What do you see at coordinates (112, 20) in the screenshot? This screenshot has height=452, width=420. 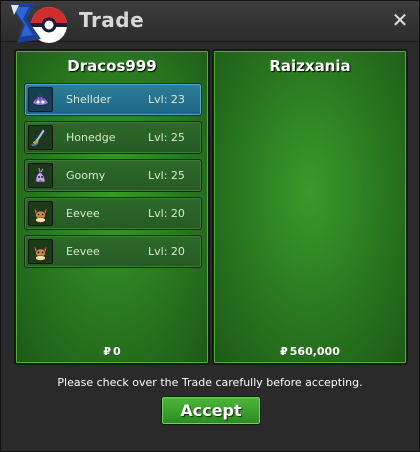 I see `window-title: Trade` at bounding box center [112, 20].